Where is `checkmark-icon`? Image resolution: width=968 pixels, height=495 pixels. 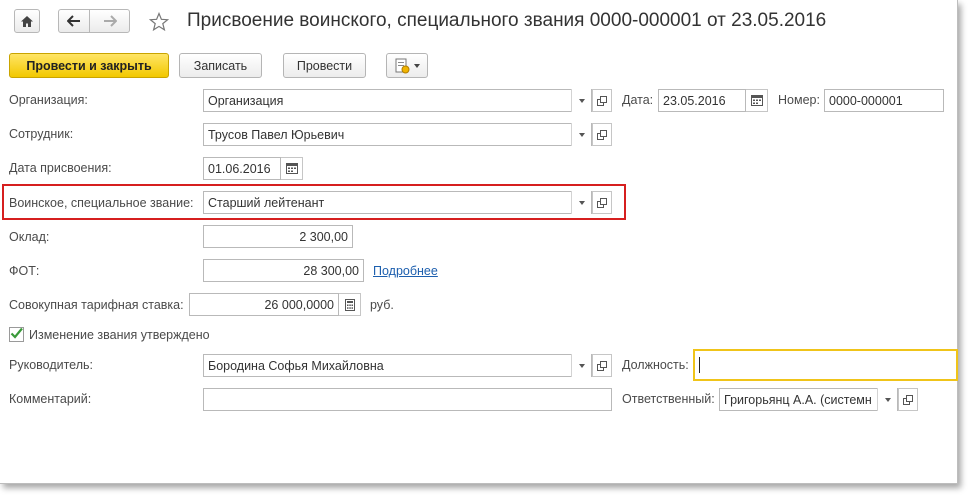
checkmark-icon is located at coordinates (16, 333).